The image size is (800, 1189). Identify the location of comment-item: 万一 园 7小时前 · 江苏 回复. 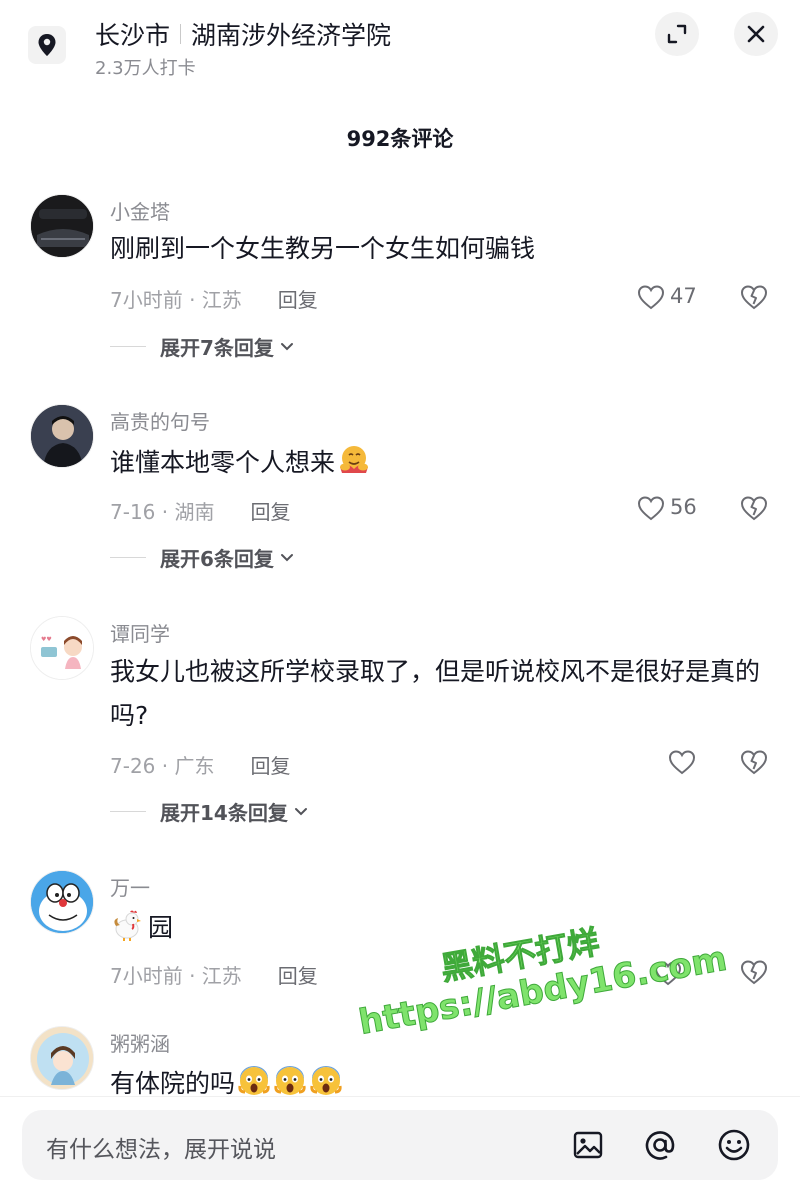
(400, 943).